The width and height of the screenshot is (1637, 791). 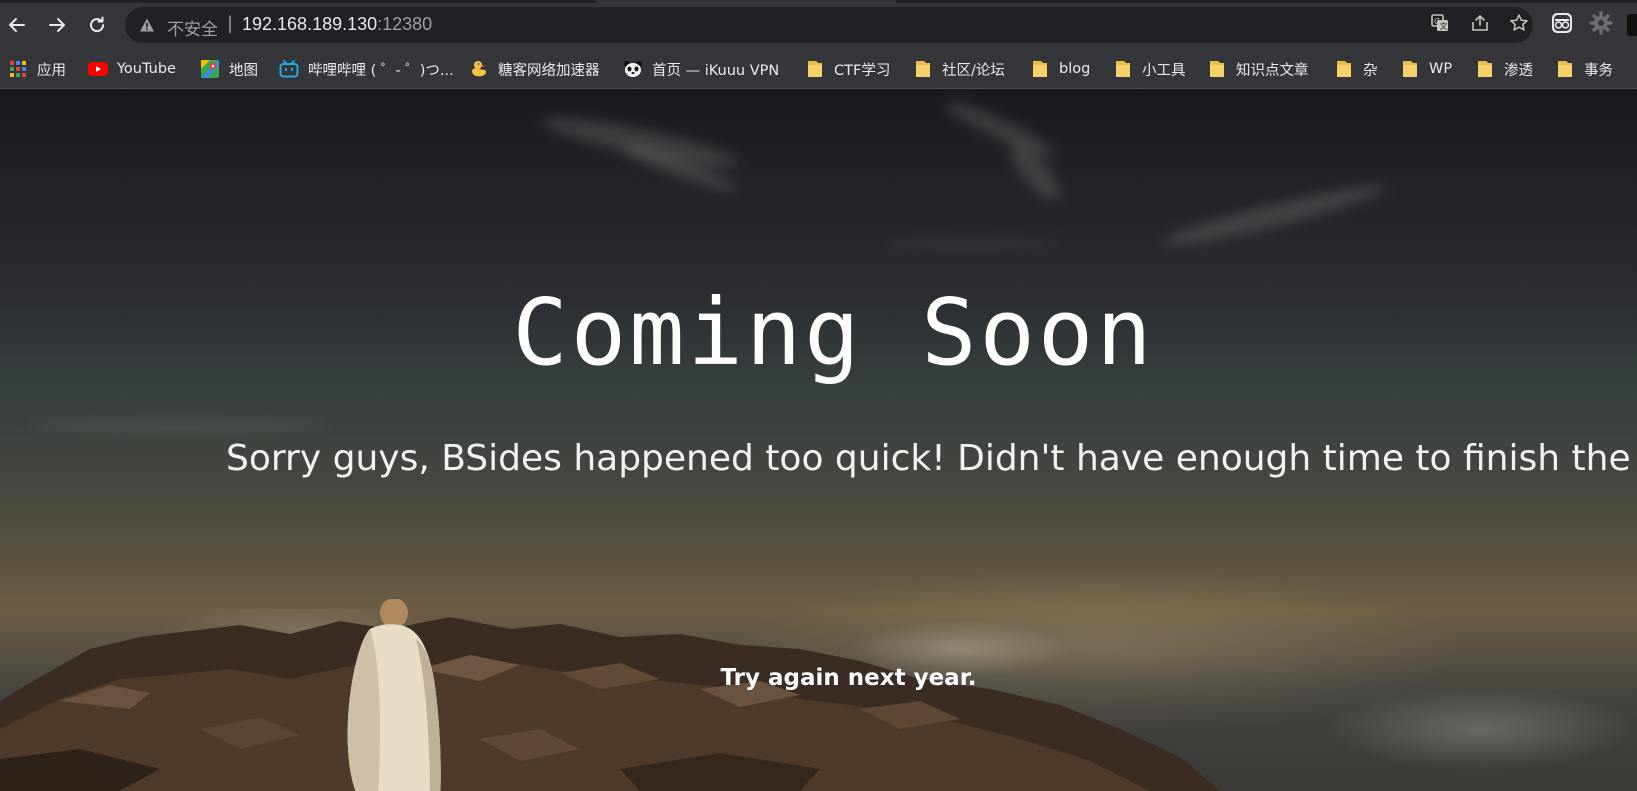 I want to click on profile-button, so click(x=1632, y=25).